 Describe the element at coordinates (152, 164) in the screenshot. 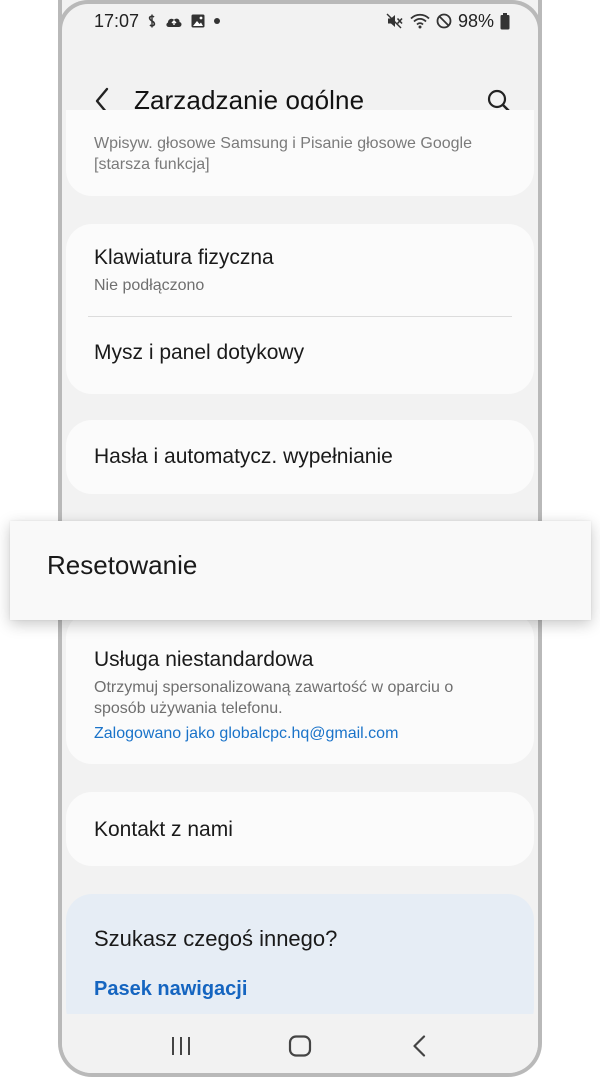

I see `voice-input-line2: [starsza funkcja]` at that location.